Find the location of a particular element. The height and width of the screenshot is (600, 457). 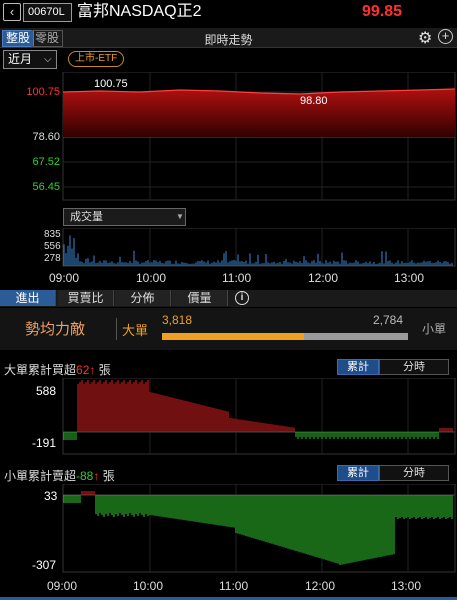

big-order-value: 62 is located at coordinates (83, 370).